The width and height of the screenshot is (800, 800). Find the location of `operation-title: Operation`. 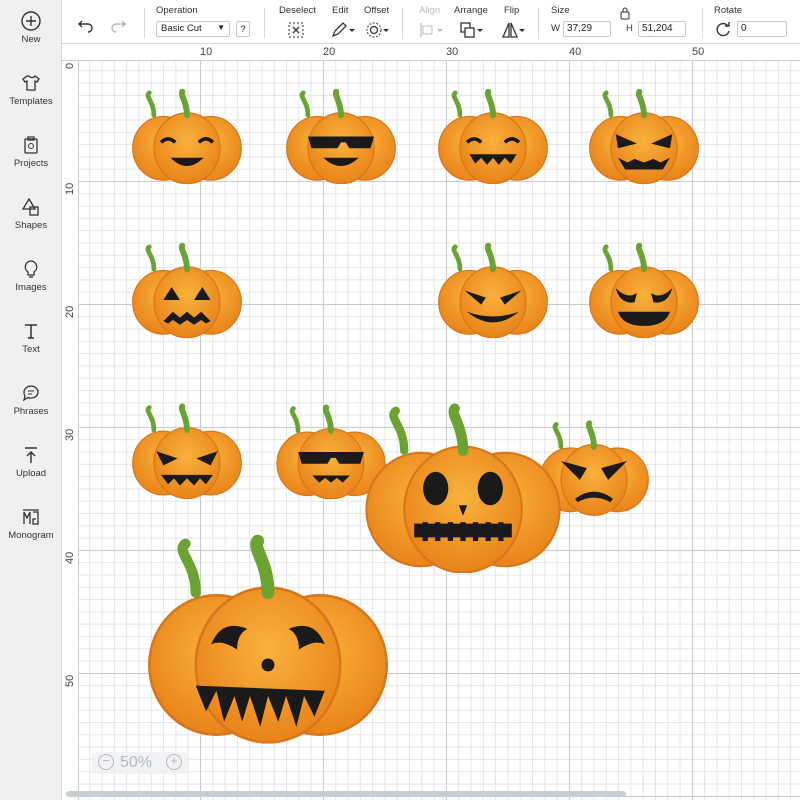

operation-title: Operation is located at coordinates (177, 10).